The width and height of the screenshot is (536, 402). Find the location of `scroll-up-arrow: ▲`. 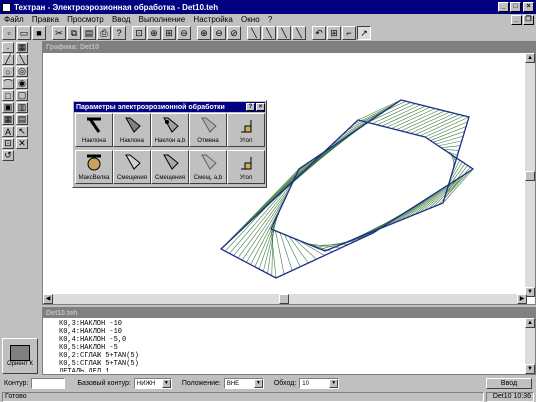

scroll-up-arrow: ▲ is located at coordinates (530, 58).